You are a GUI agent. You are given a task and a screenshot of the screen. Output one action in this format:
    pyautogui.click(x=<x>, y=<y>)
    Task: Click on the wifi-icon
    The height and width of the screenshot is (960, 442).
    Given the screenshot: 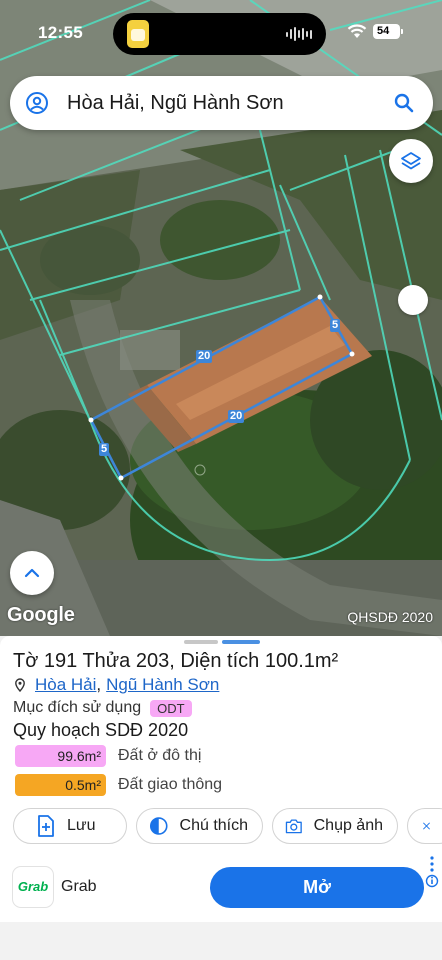 What is the action you would take?
    pyautogui.click(x=357, y=31)
    